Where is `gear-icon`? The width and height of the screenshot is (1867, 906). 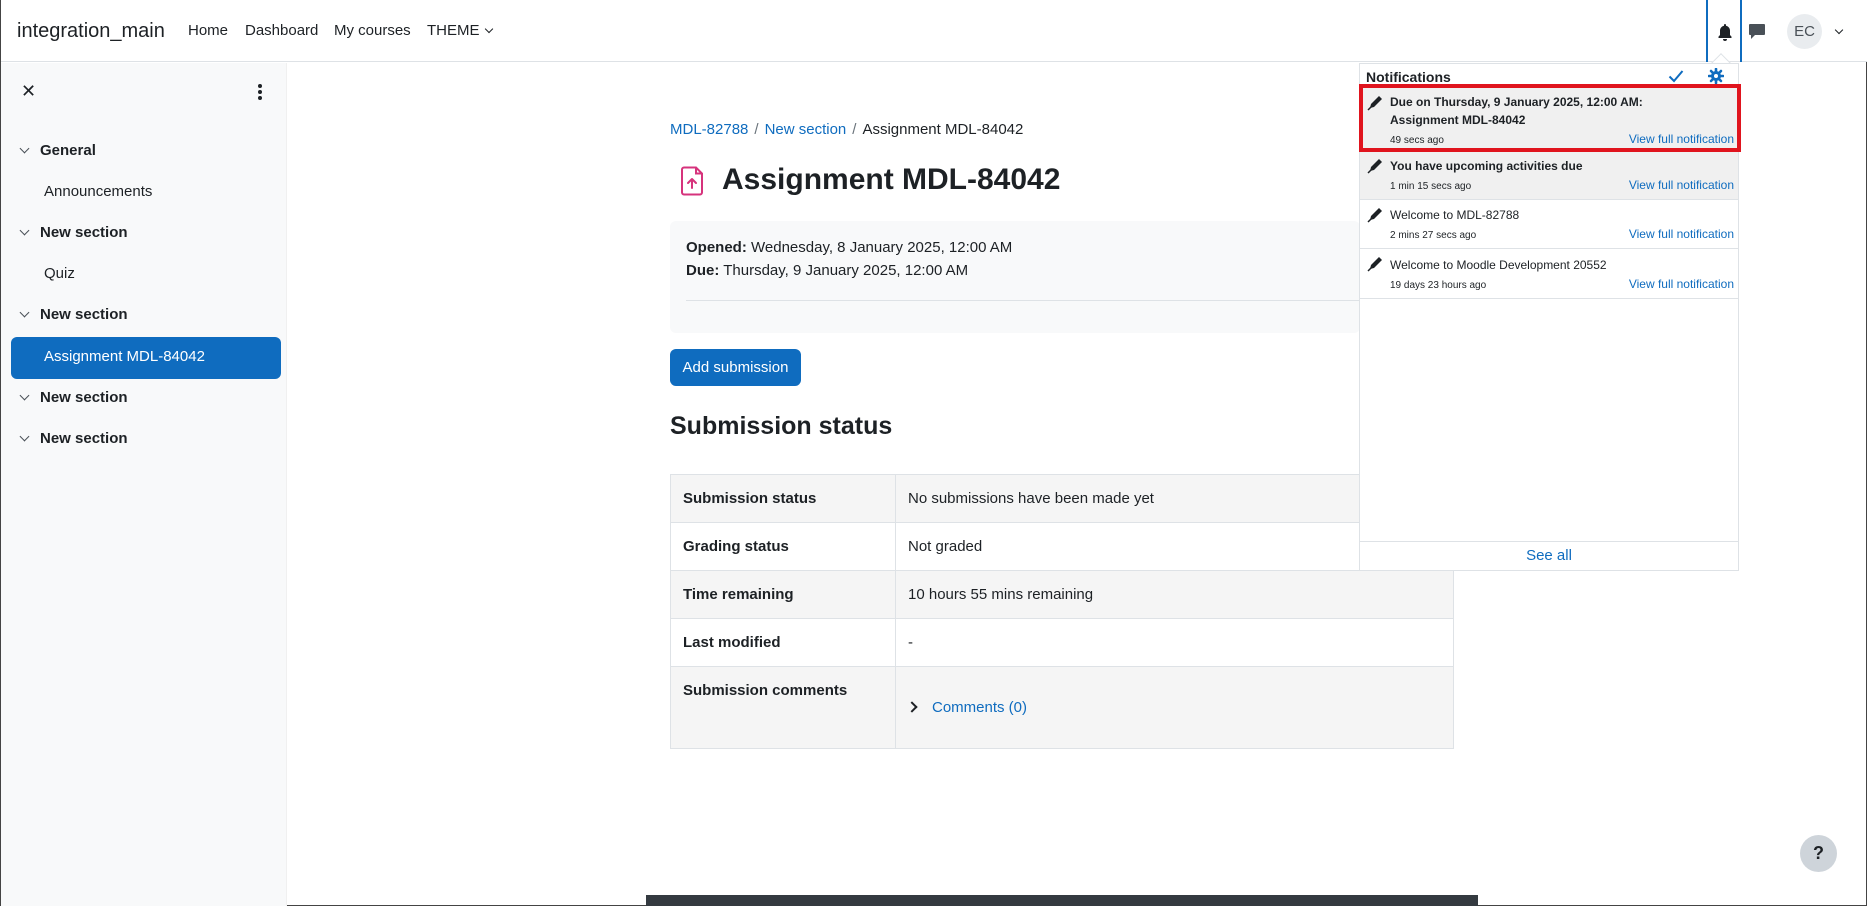 gear-icon is located at coordinates (1716, 76).